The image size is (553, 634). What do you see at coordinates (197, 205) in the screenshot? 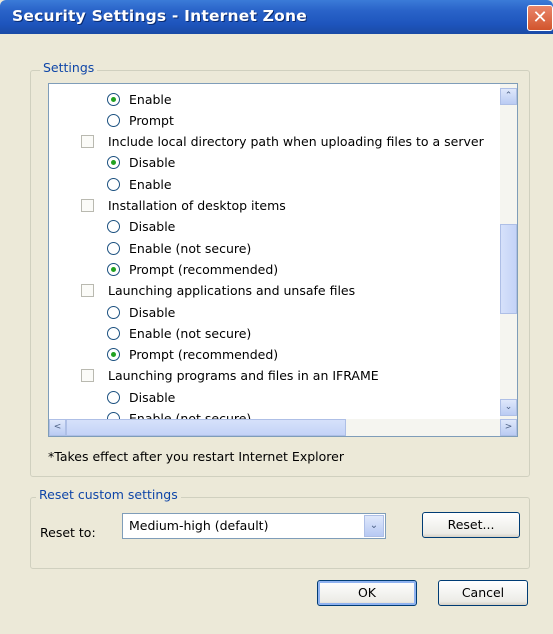
I see `setting-header-label: Installation of desktop items` at bounding box center [197, 205].